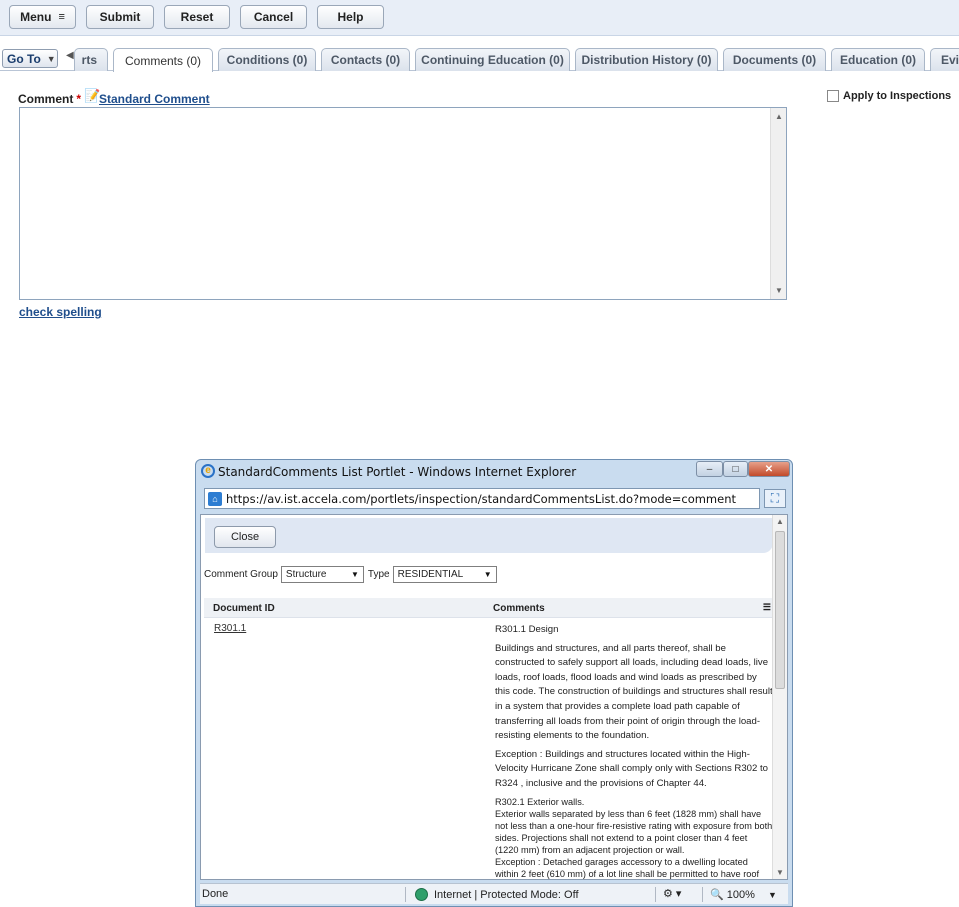  I want to click on type-select: RESIDENTIAL ▼, so click(444, 574).